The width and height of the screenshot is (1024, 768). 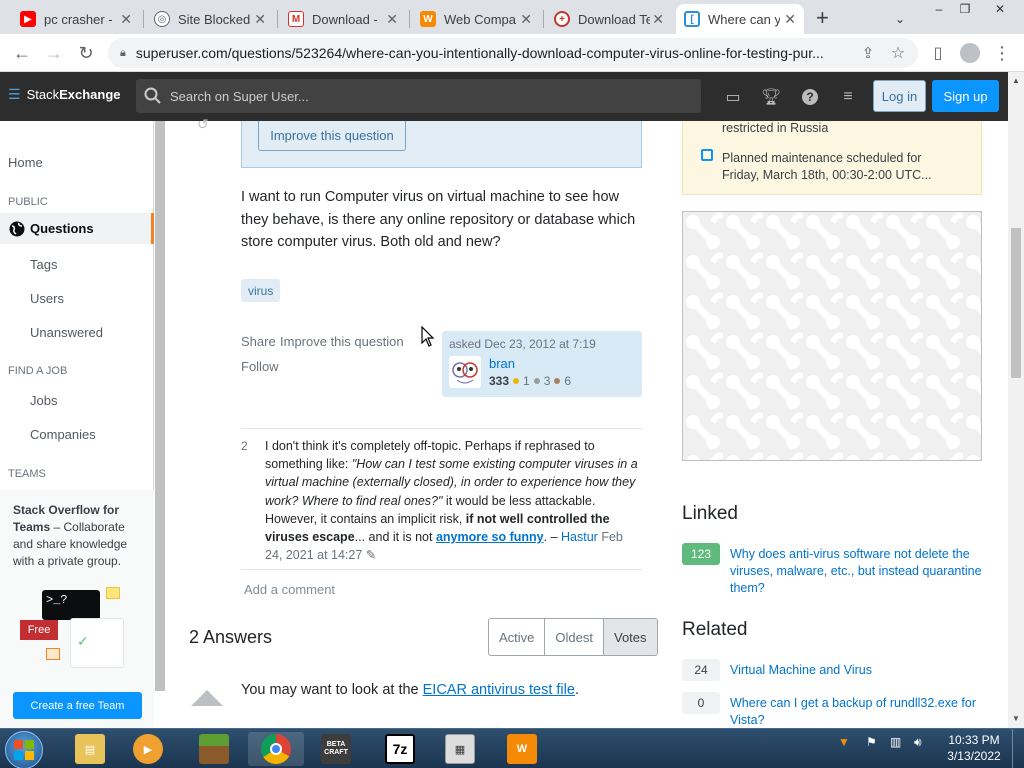 I want to click on lock-icon: 🔒︎, so click(x=123, y=52).